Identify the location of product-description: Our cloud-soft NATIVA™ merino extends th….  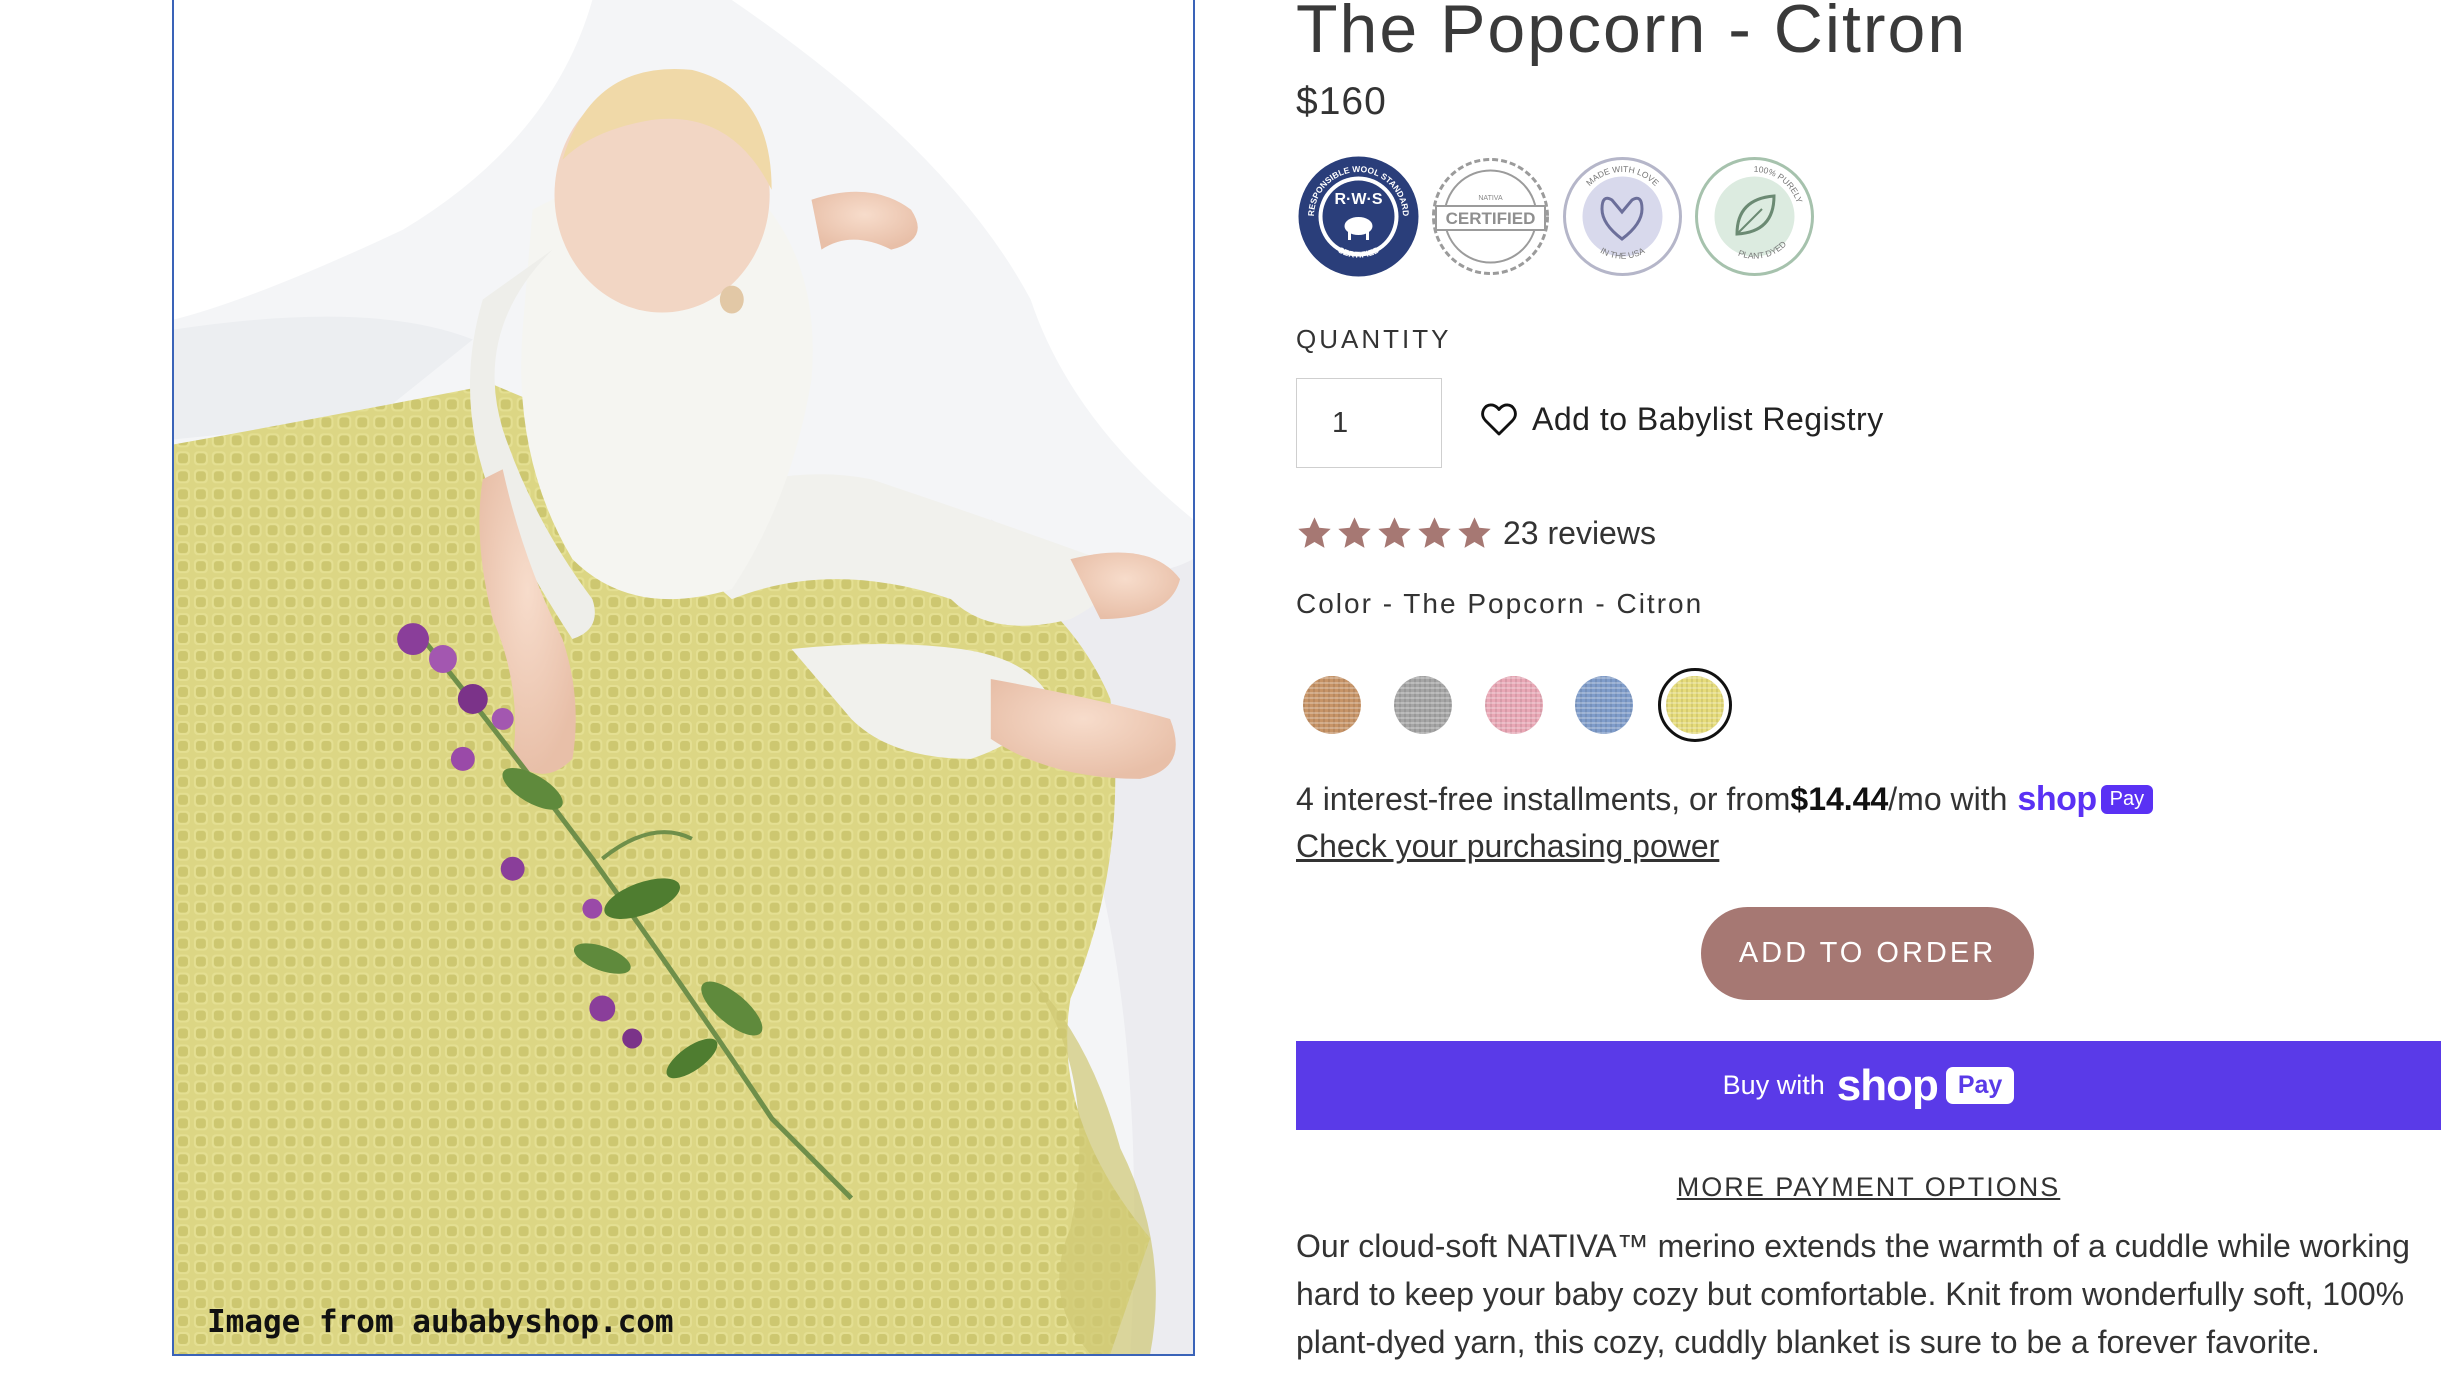
(1853, 1294).